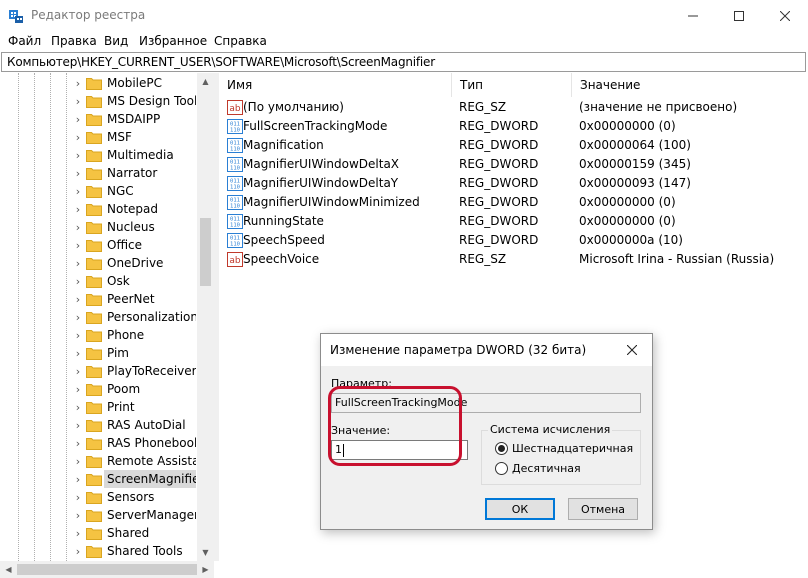 This screenshot has height=578, width=808. I want to click on tree-item: › MSDAIPP, so click(98, 119).